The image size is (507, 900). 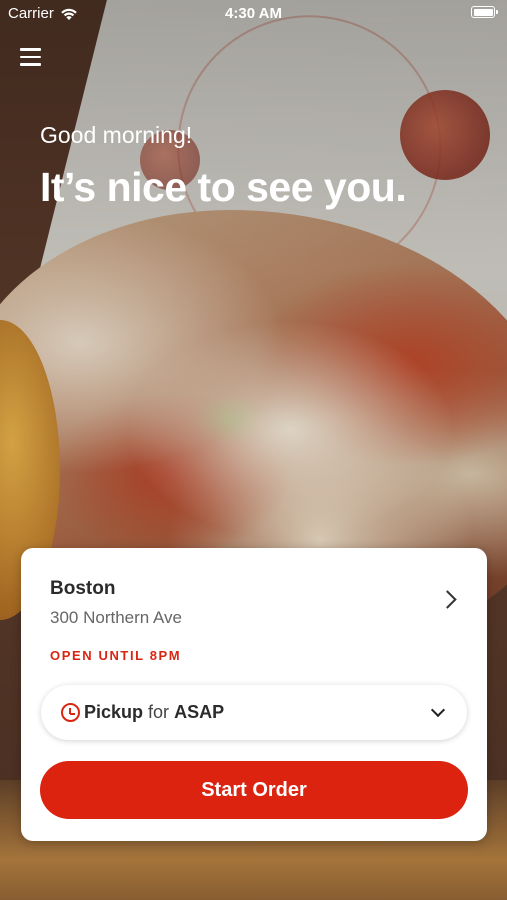 I want to click on greeting-text: Good morning!, so click(x=116, y=135).